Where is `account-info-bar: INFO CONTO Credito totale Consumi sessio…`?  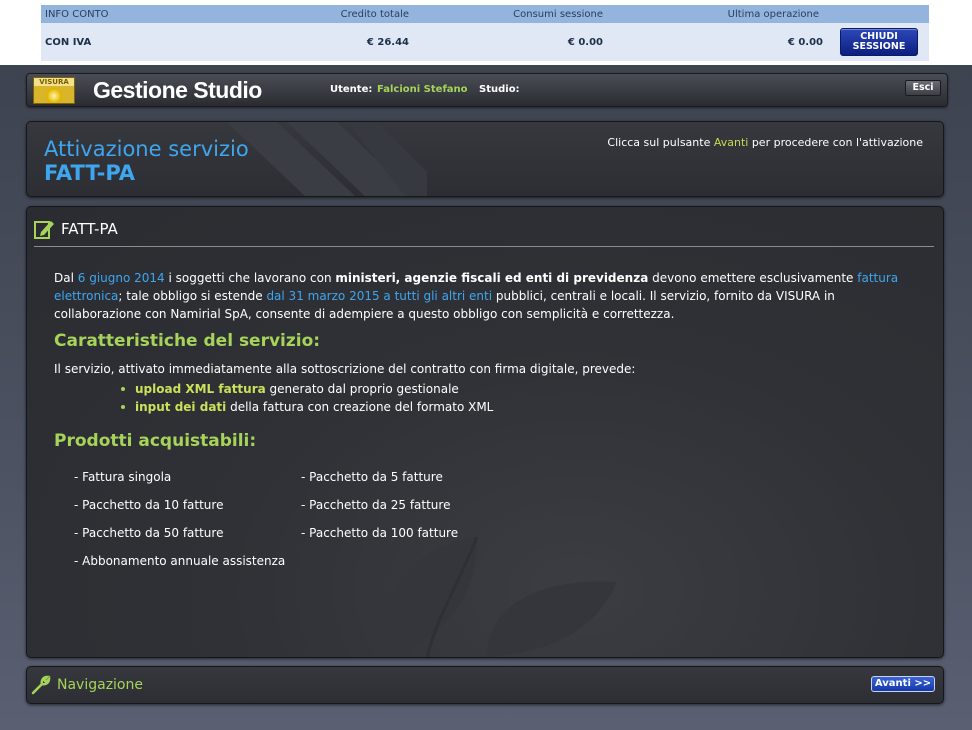
account-info-bar: INFO CONTO Credito totale Consumi sessio… is located at coordinates (485, 33).